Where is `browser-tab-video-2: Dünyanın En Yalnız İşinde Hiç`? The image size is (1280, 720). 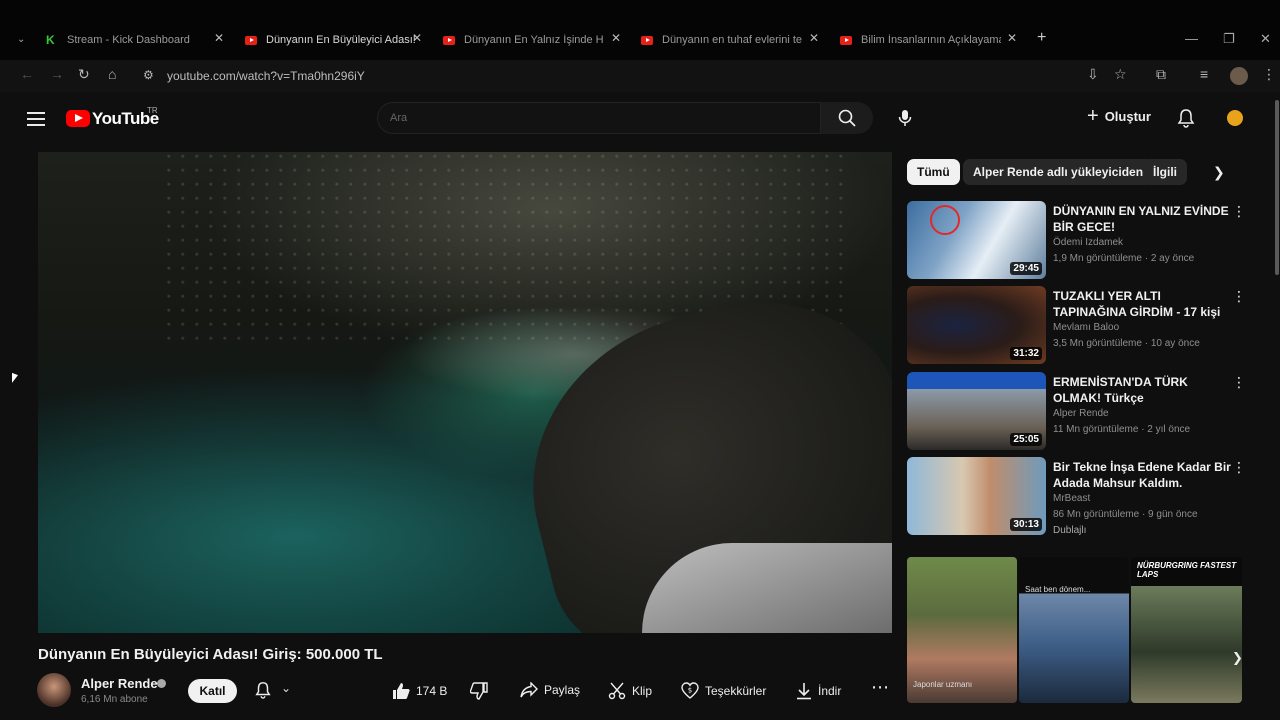 browser-tab-video-2: Dünyanın En Yalnız İşinde Hiç is located at coordinates (523, 40).